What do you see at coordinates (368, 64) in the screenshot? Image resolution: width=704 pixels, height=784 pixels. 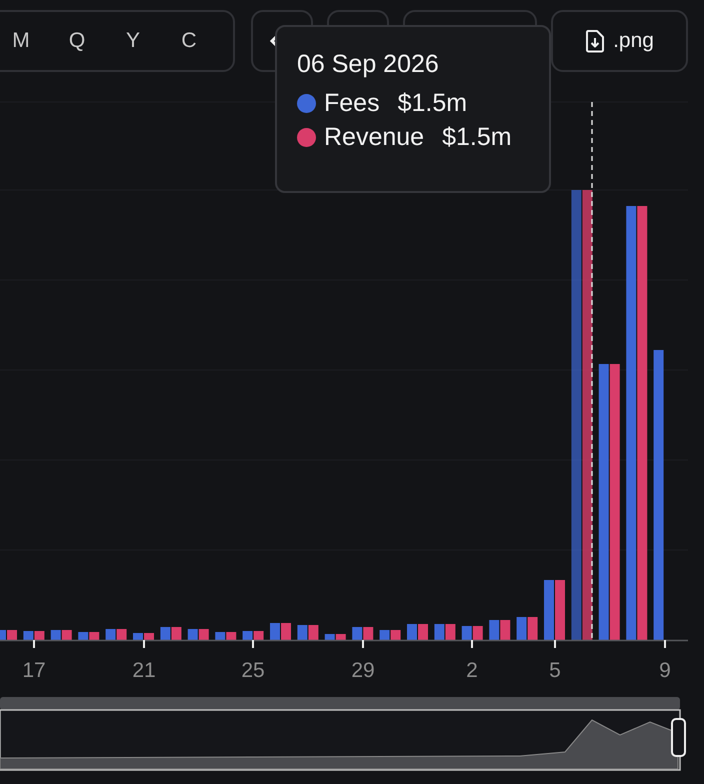 I see `tooltip-date: 06 Sep 2026` at bounding box center [368, 64].